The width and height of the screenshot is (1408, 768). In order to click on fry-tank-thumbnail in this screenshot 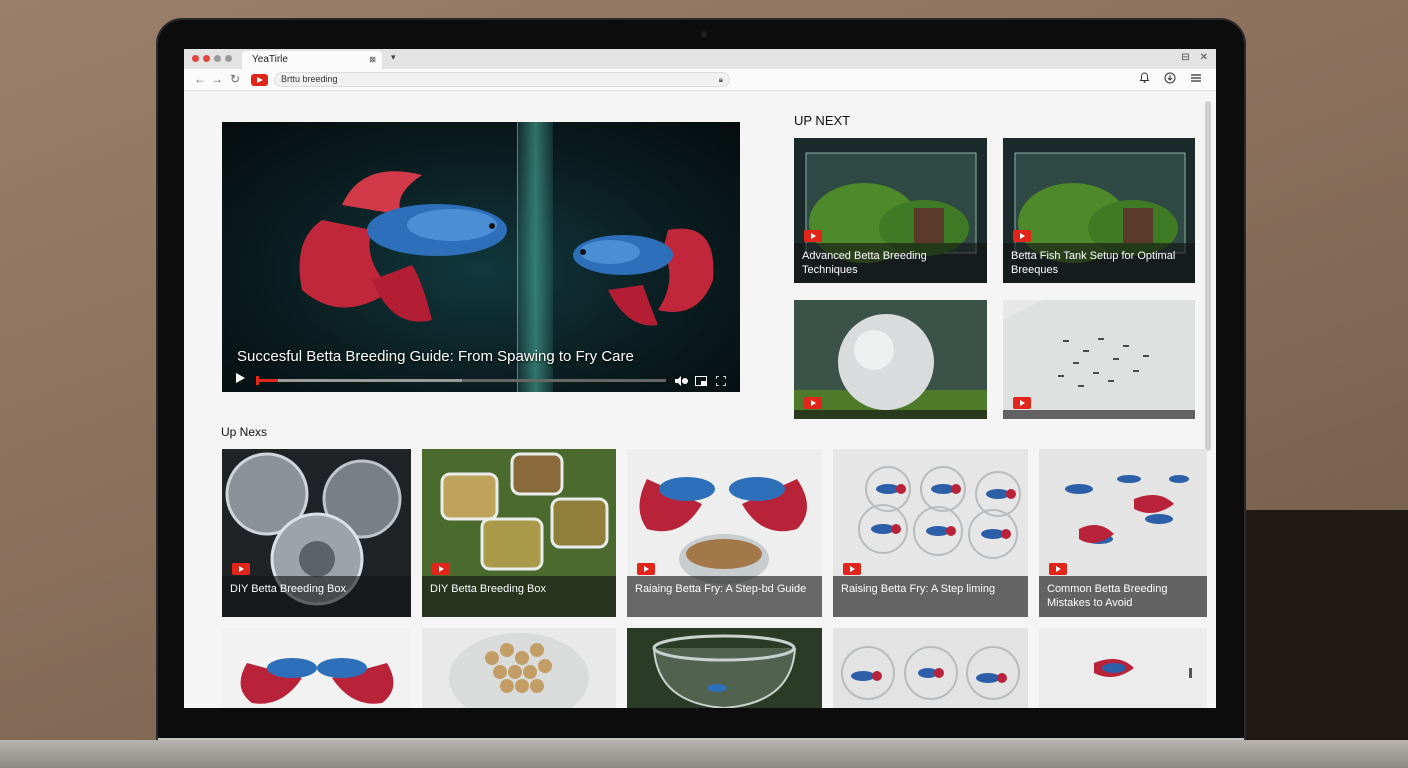, I will do `click(1099, 359)`.